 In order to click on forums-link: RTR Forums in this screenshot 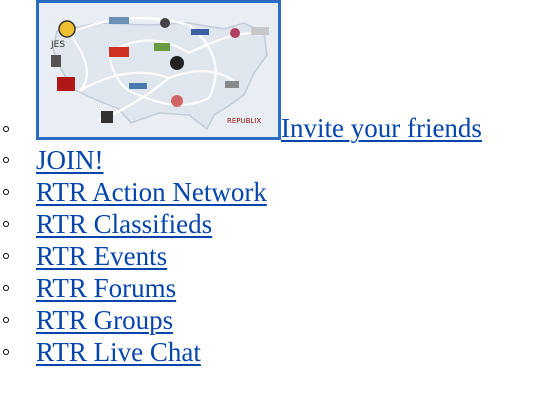, I will do `click(106, 288)`.